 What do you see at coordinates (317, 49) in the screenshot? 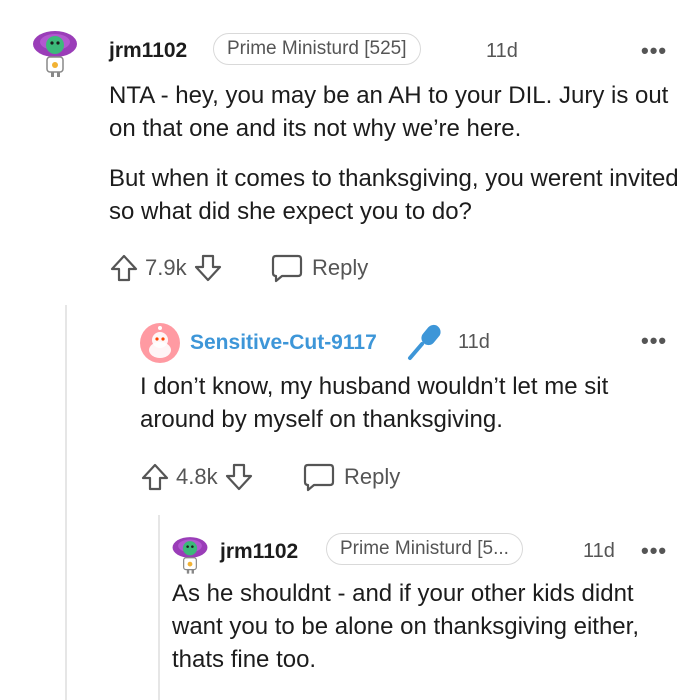
I see `user-flair: Prime Ministurd [525]` at bounding box center [317, 49].